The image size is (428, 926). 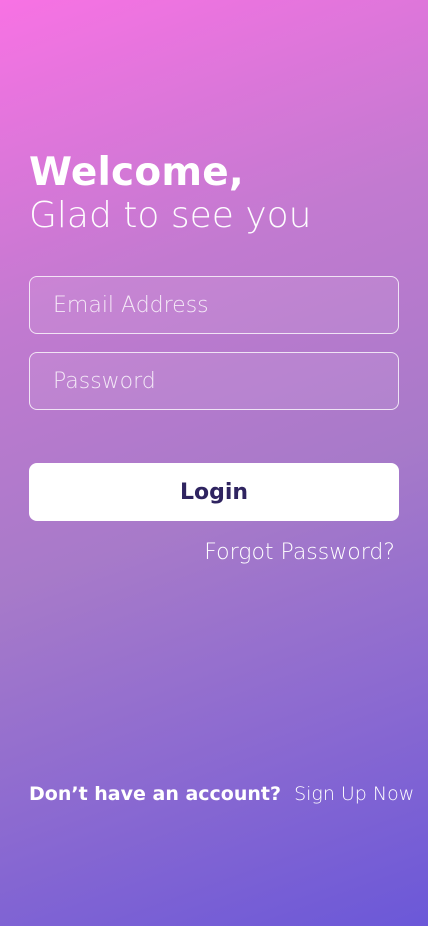 I want to click on password-field, so click(x=214, y=381).